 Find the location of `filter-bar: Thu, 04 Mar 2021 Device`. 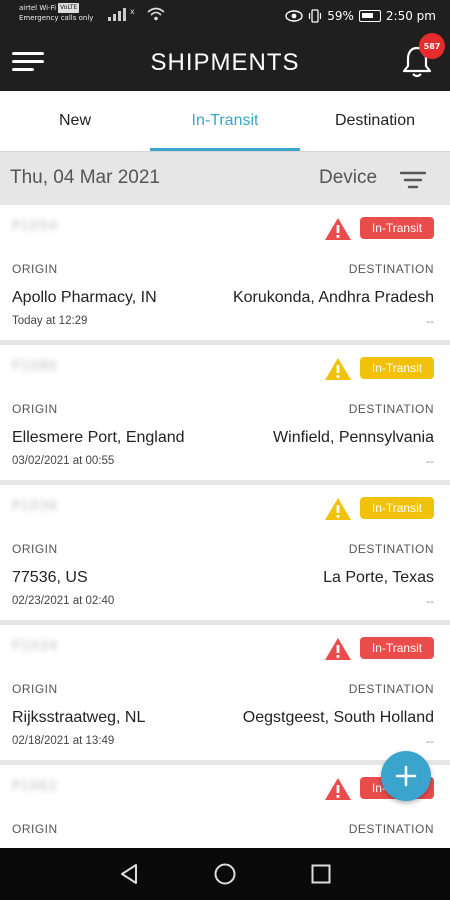

filter-bar: Thu, 04 Mar 2021 Device is located at coordinates (225, 178).